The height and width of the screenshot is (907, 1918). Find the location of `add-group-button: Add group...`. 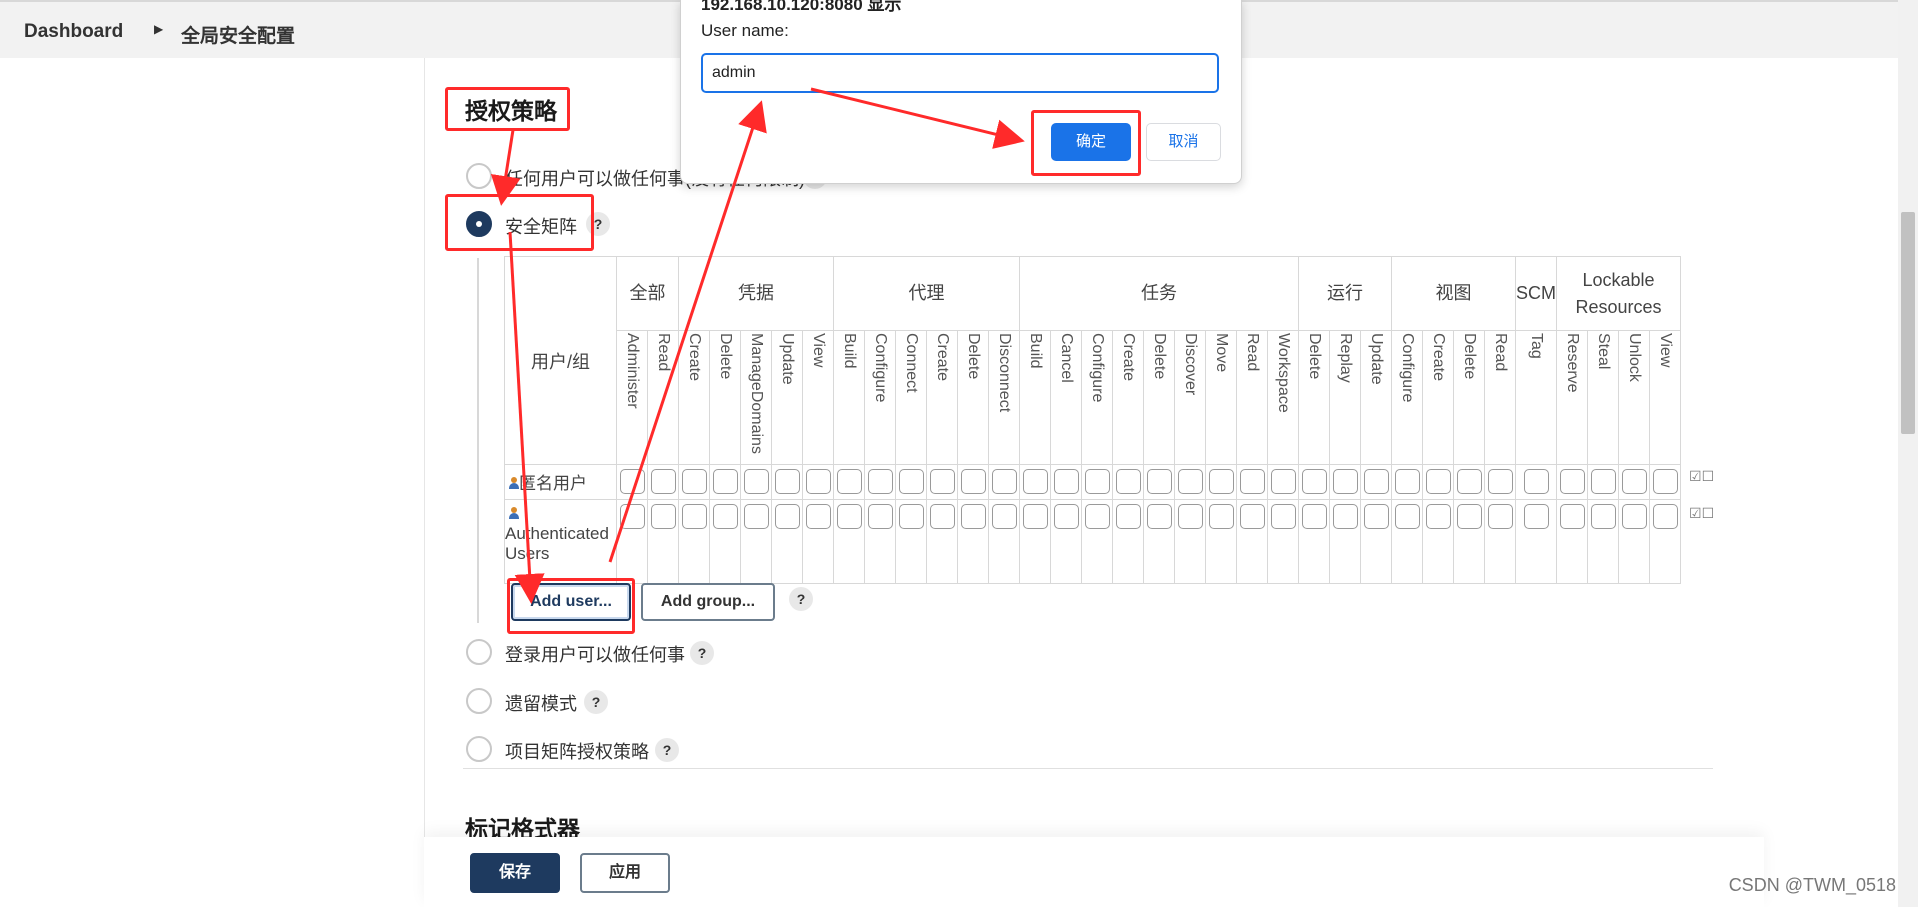

add-group-button: Add group... is located at coordinates (708, 602).